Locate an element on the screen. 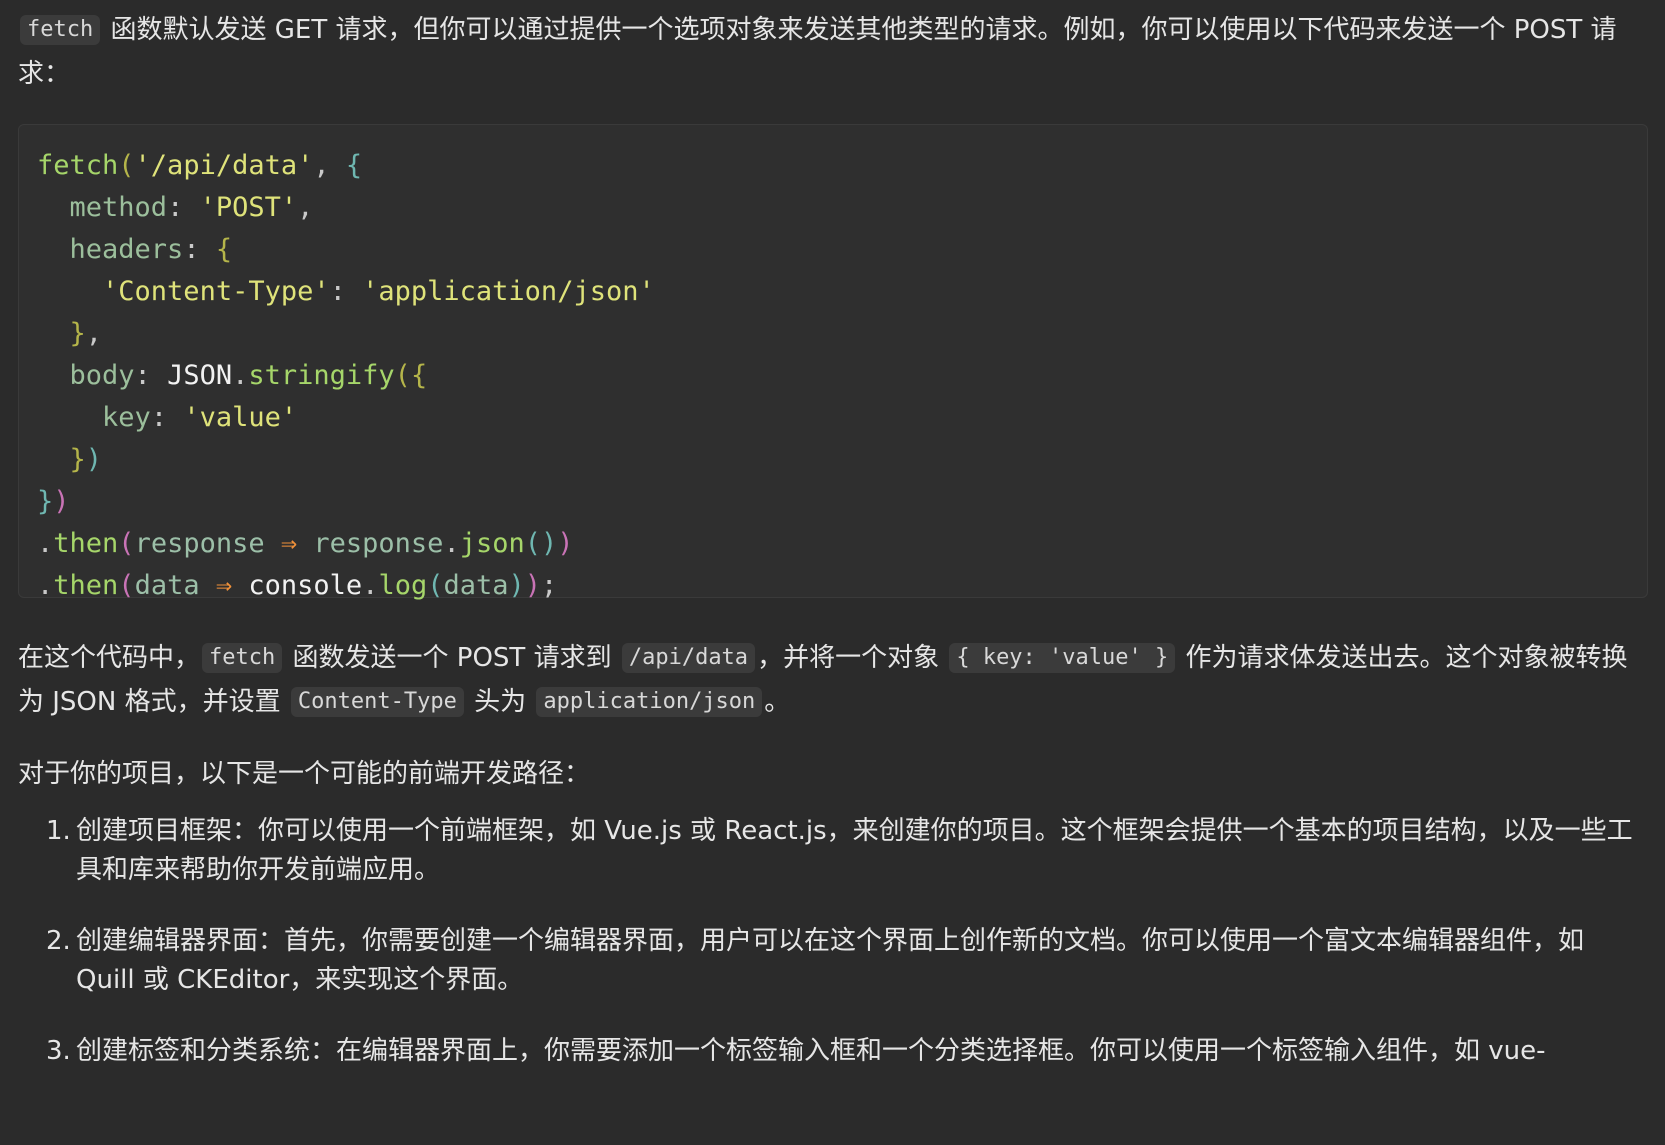  code-line-10: .then(response ⇒ response.json()) is located at coordinates (842, 544).